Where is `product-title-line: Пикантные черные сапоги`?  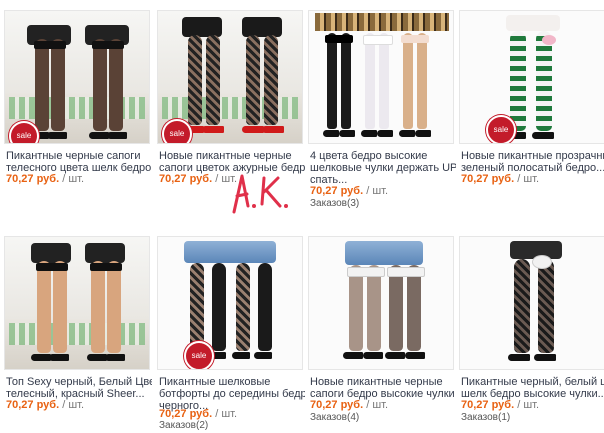
product-title-line: Пикантные черные сапоги is located at coordinates (73, 156).